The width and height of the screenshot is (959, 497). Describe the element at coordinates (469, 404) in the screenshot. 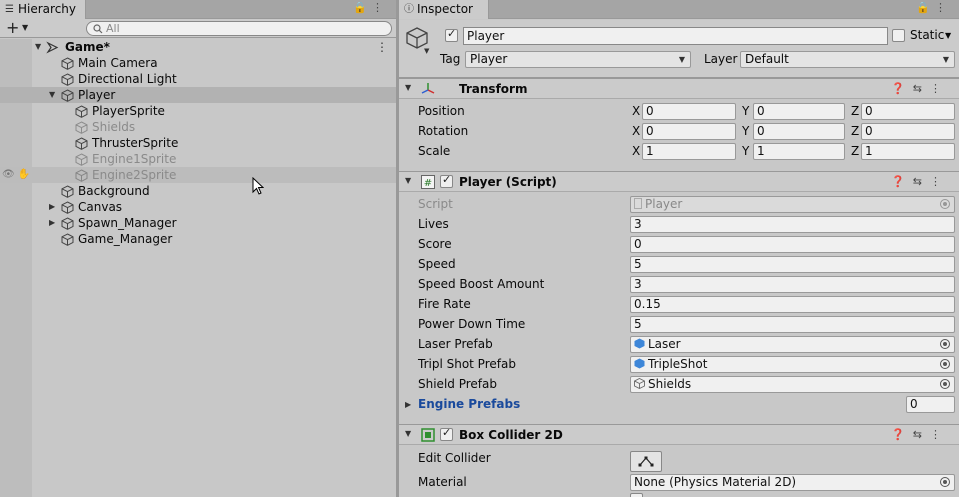

I see `engine-prefabs-label: Engine Prefabs` at that location.